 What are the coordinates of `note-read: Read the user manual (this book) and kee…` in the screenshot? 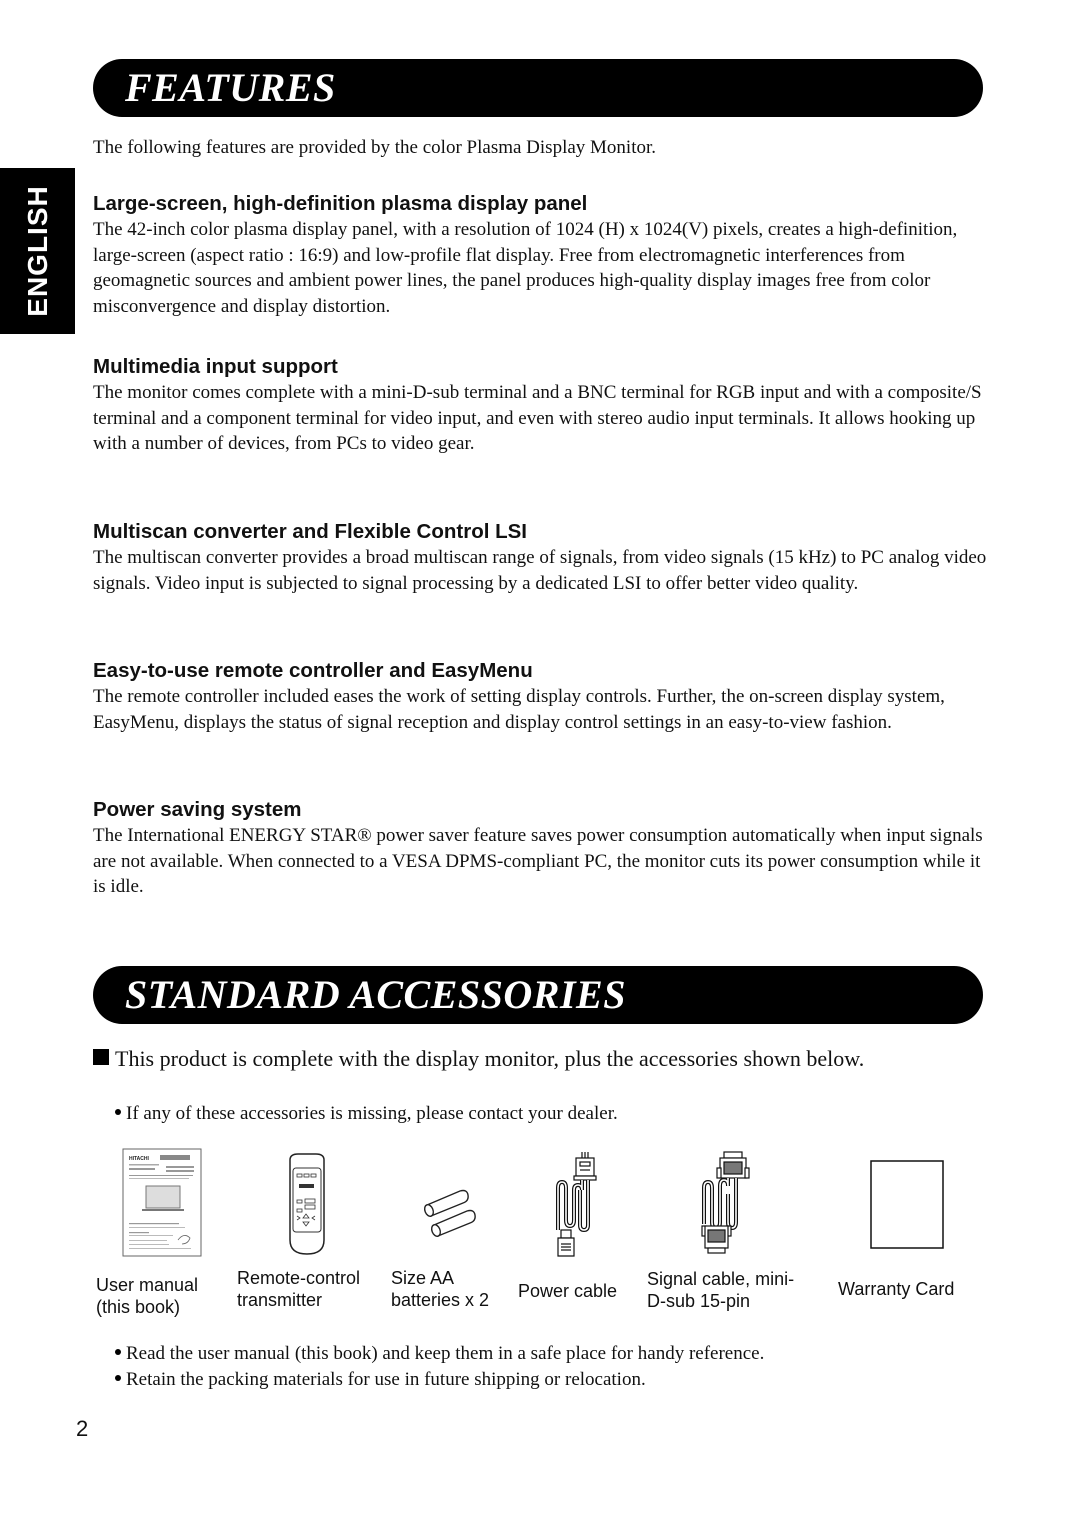 It's located at (439, 1354).